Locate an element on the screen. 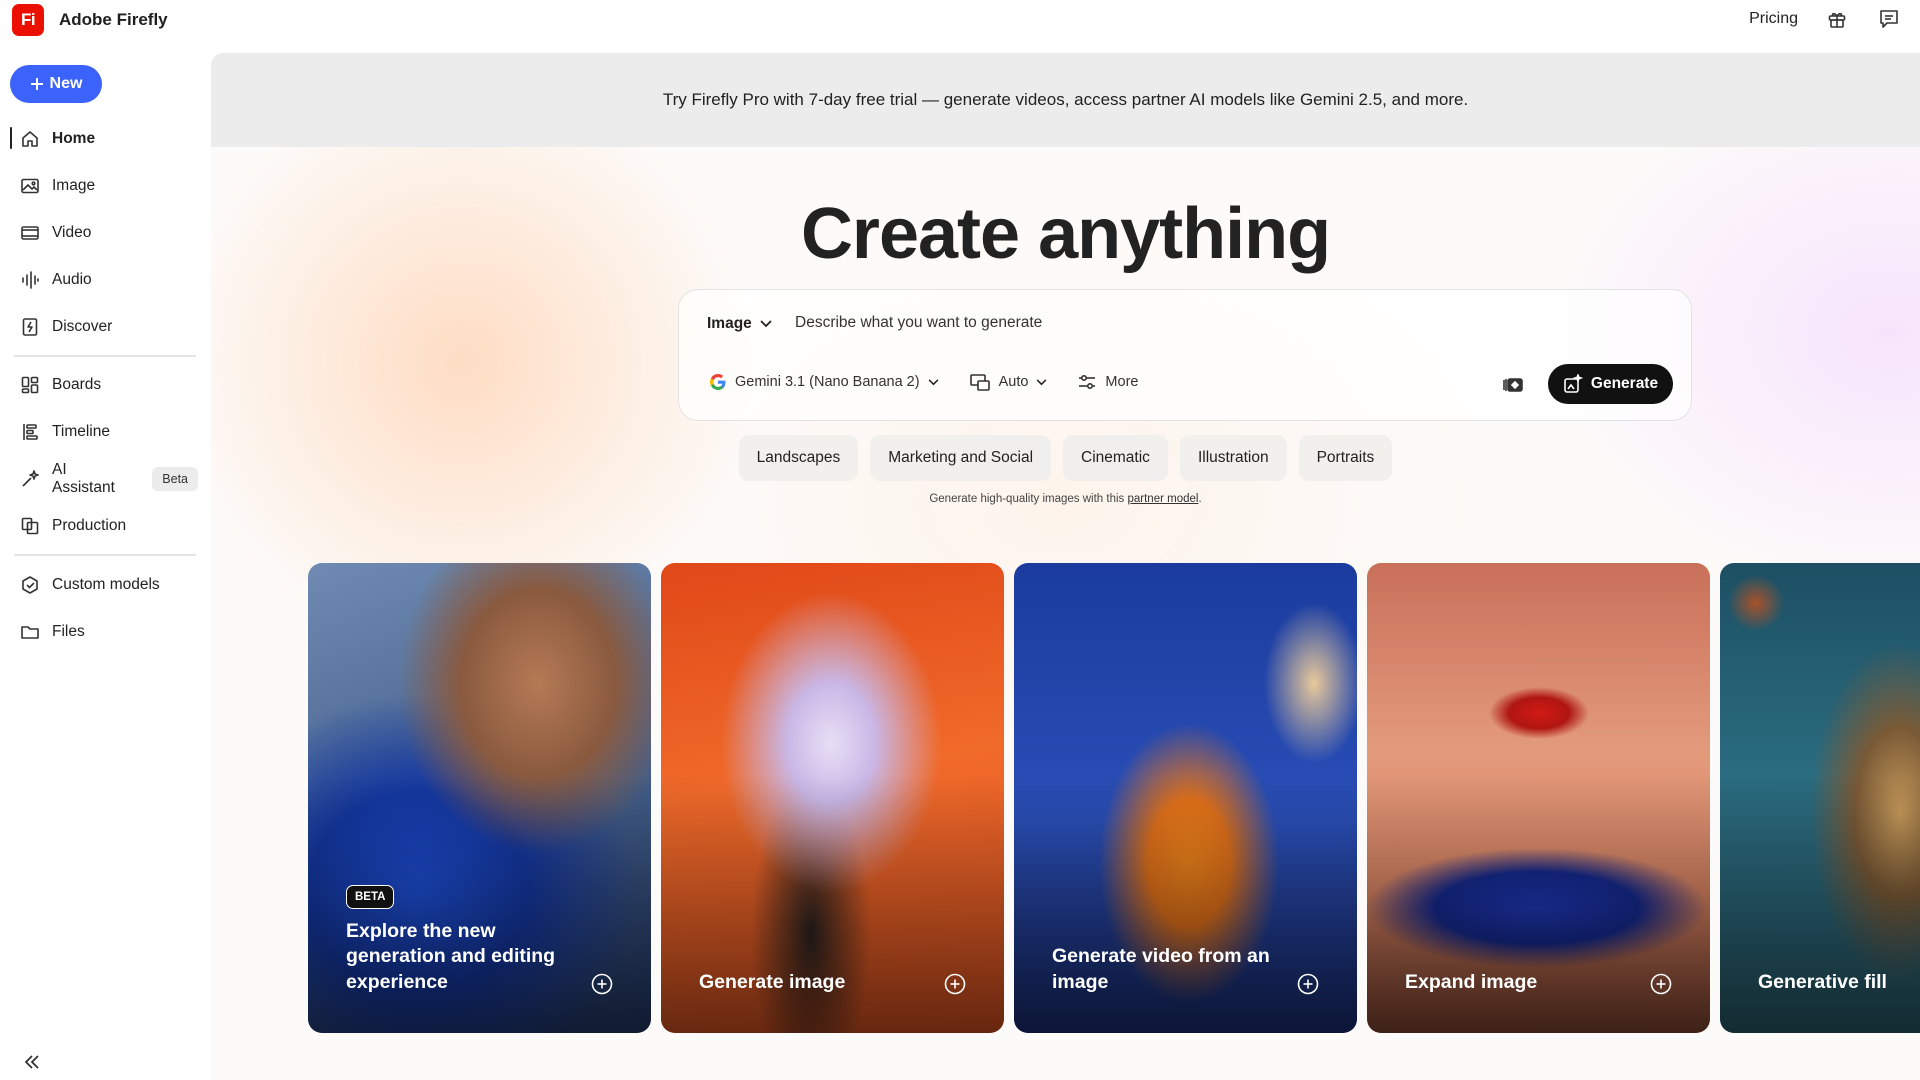 This screenshot has width=1920, height=1080. sidebar-item-ai-assistant: AI Assistant Beta is located at coordinates (105, 479).